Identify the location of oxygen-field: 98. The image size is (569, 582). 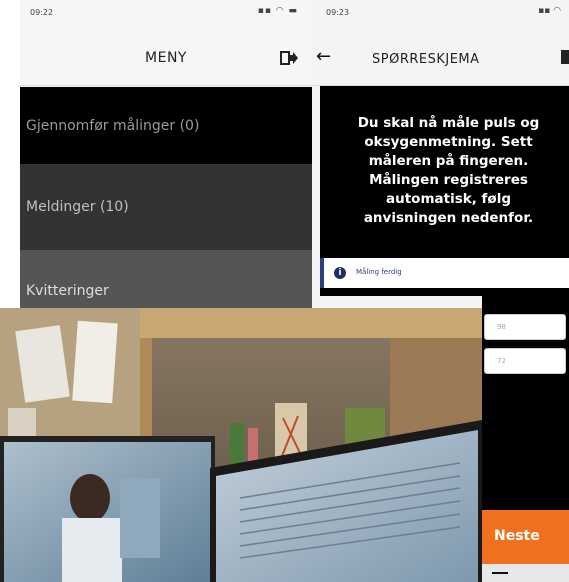
(525, 327).